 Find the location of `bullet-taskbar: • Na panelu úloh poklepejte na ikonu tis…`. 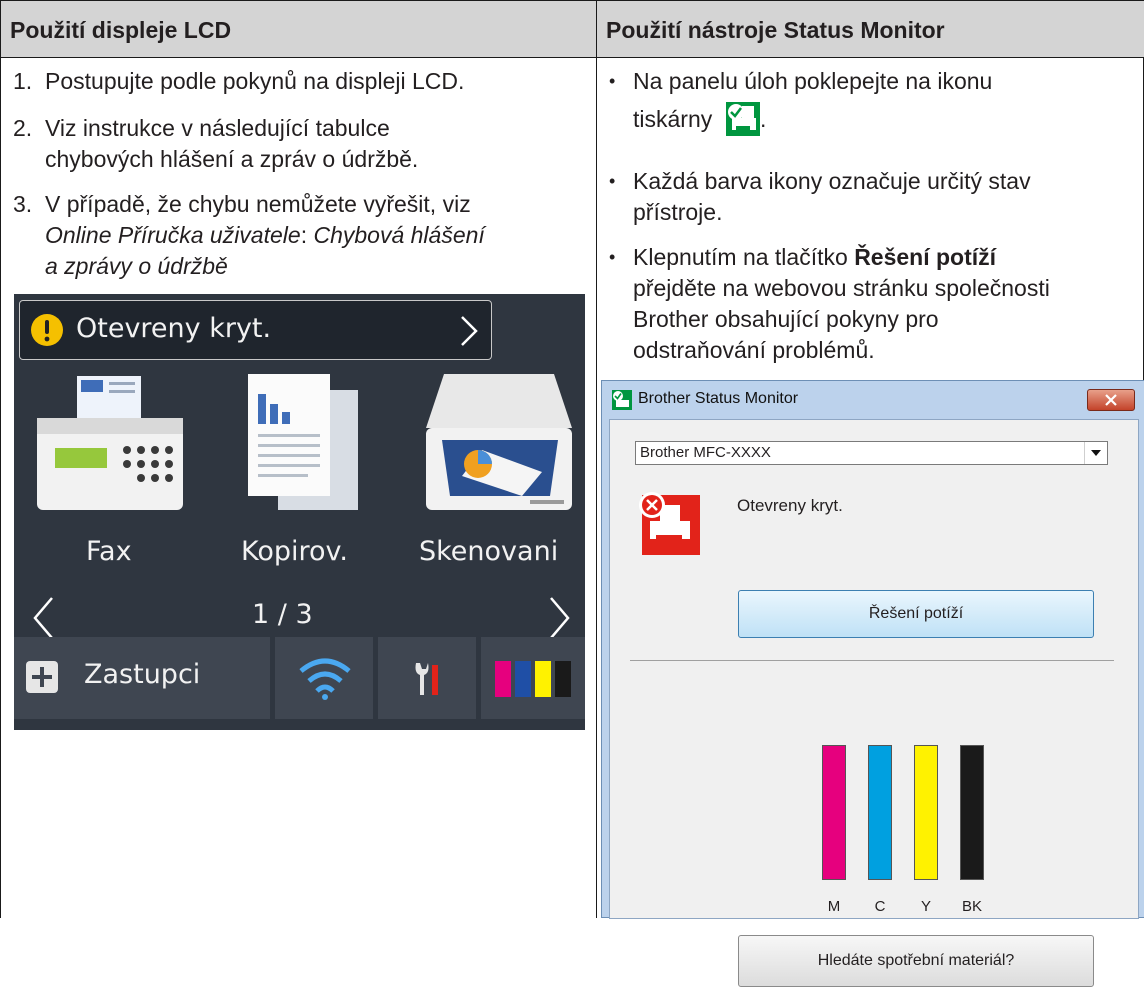

bullet-taskbar: • Na panelu úloh poklepejte na ikonu tis… is located at coordinates (874, 102).